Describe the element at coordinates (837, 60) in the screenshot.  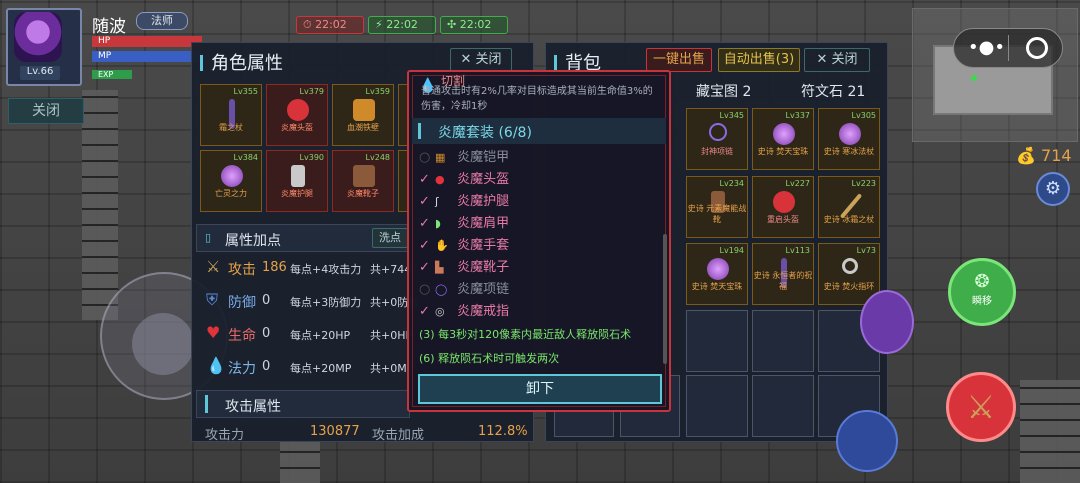
I see `bag-close-button: ✕ 关闭` at that location.